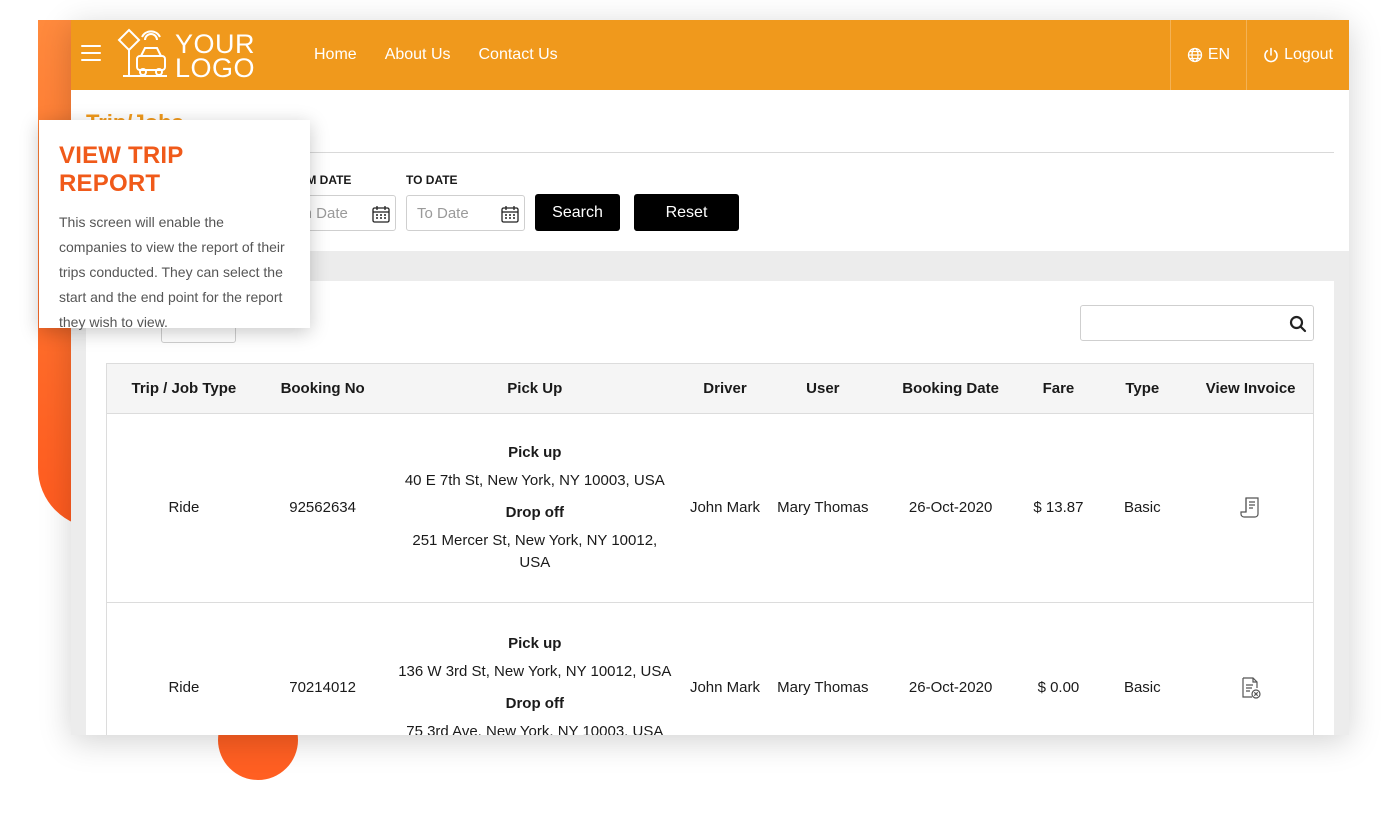 Image resolution: width=1388 pixels, height=831 pixels. Describe the element at coordinates (518, 55) in the screenshot. I see `nav-contact-link: Contact Us` at that location.